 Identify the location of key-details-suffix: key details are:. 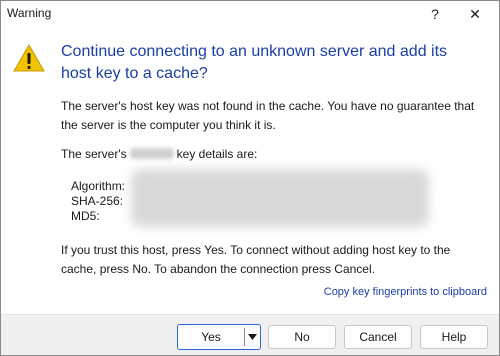
(217, 154).